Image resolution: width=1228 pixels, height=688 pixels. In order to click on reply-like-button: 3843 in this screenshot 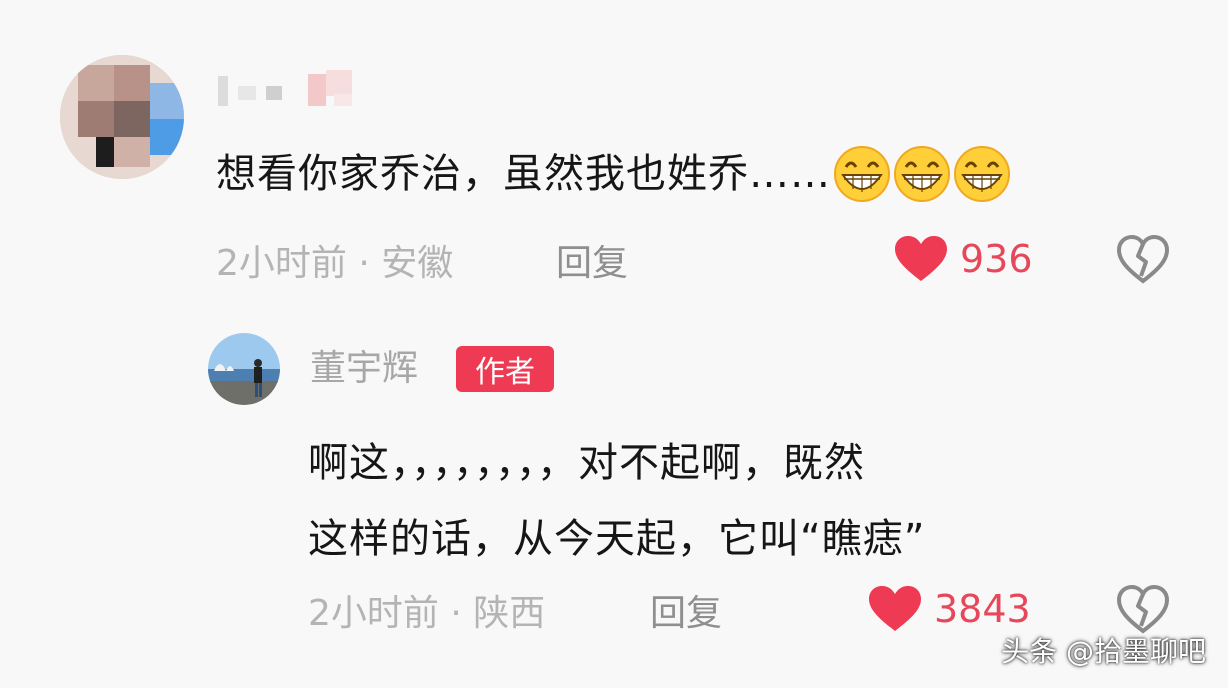, I will do `click(949, 609)`.